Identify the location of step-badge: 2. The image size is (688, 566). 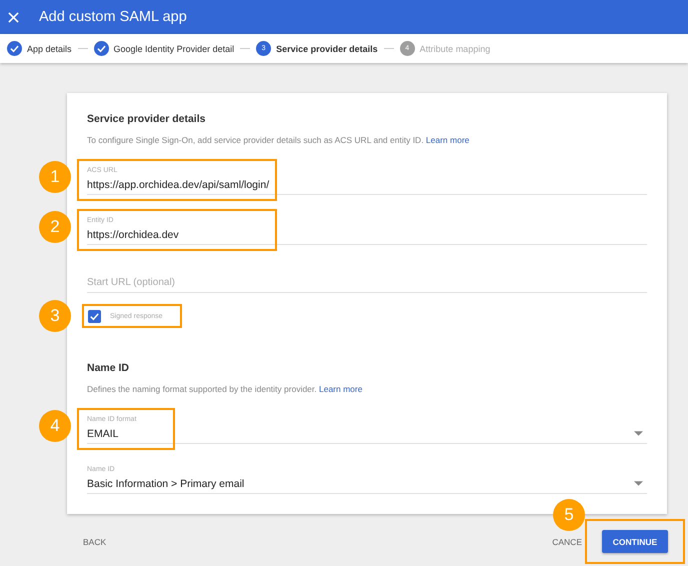
(55, 227).